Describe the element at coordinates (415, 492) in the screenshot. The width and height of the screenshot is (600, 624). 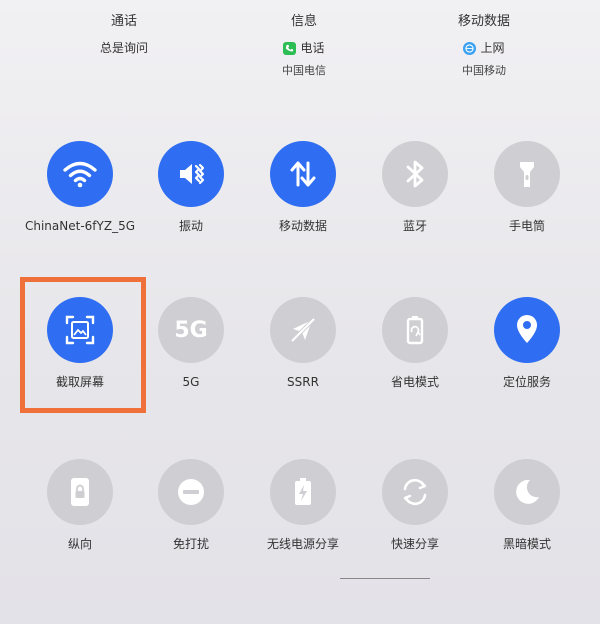
I see `quick-share-icon` at that location.